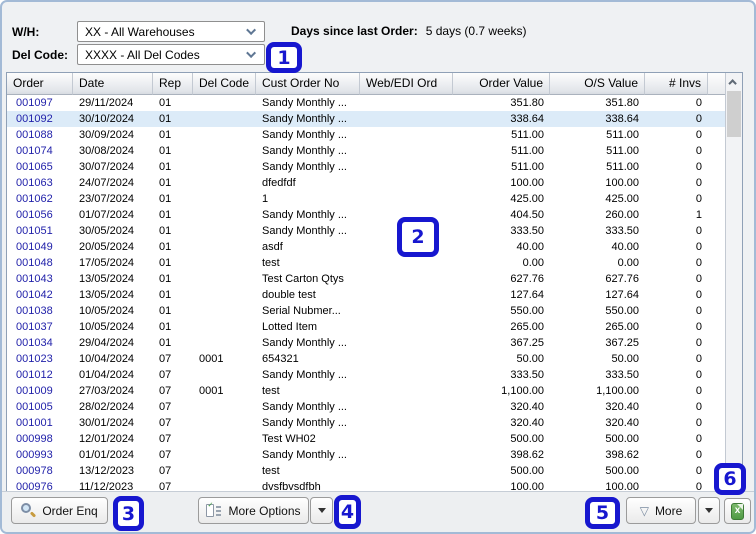  What do you see at coordinates (34, 311) in the screenshot?
I see `cell-order: 001038` at bounding box center [34, 311].